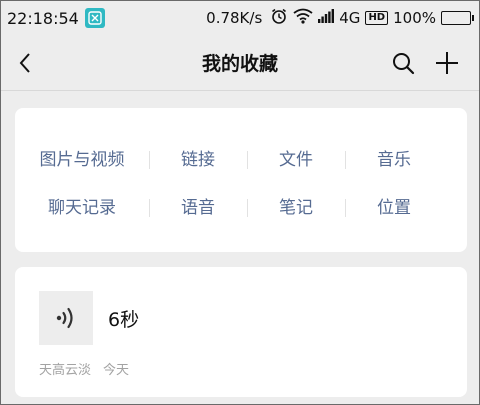 The height and width of the screenshot is (405, 480). Describe the element at coordinates (124, 320) in the screenshot. I see `voice-duration: 6秒` at that location.